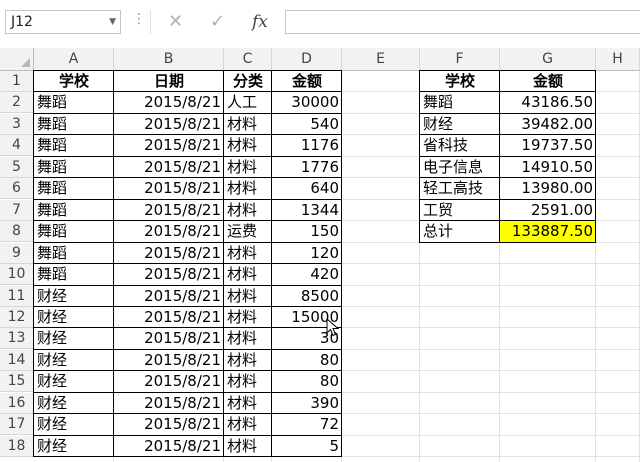 The image size is (640, 462). I want to click on column-header-d: D, so click(307, 59).